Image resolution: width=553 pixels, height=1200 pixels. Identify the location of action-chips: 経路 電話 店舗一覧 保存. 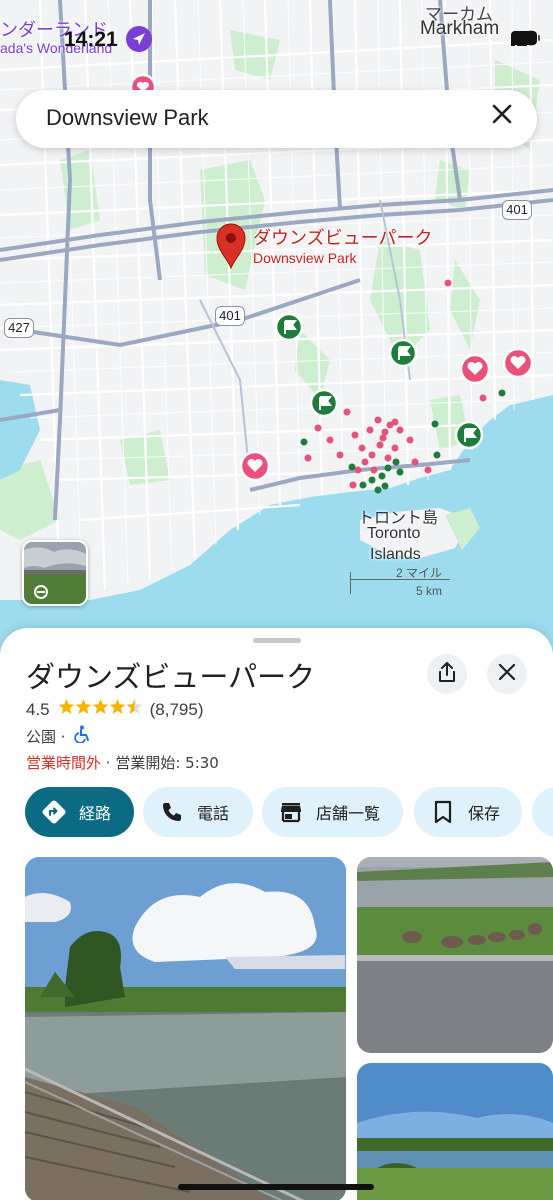
(289, 812).